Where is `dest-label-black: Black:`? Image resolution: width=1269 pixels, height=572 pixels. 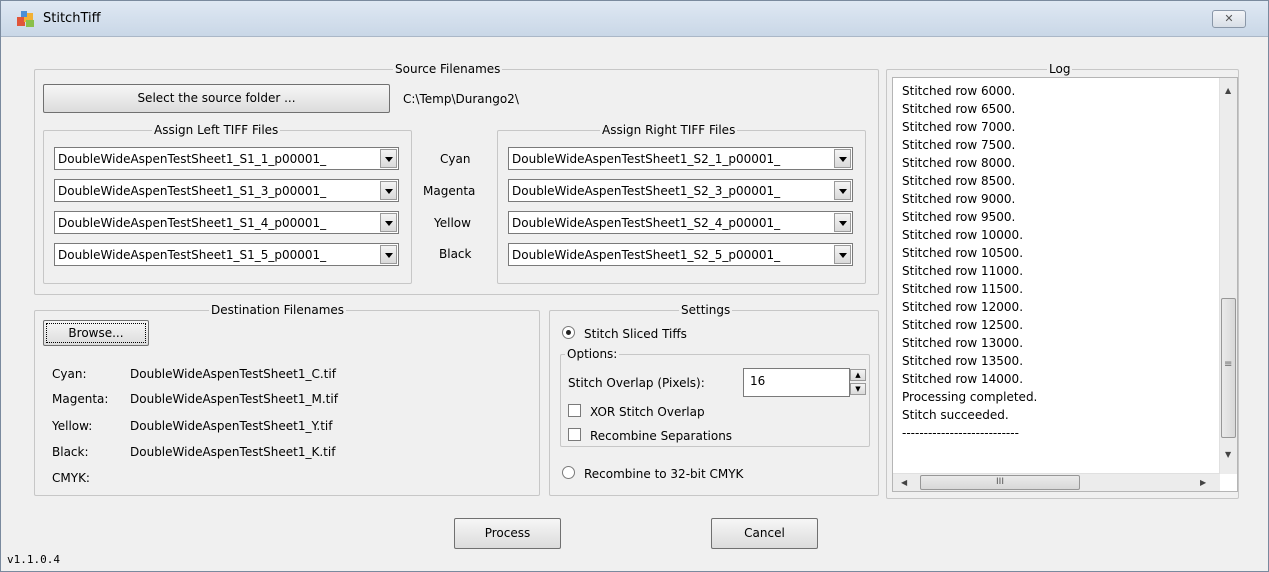 dest-label-black: Black: is located at coordinates (70, 452).